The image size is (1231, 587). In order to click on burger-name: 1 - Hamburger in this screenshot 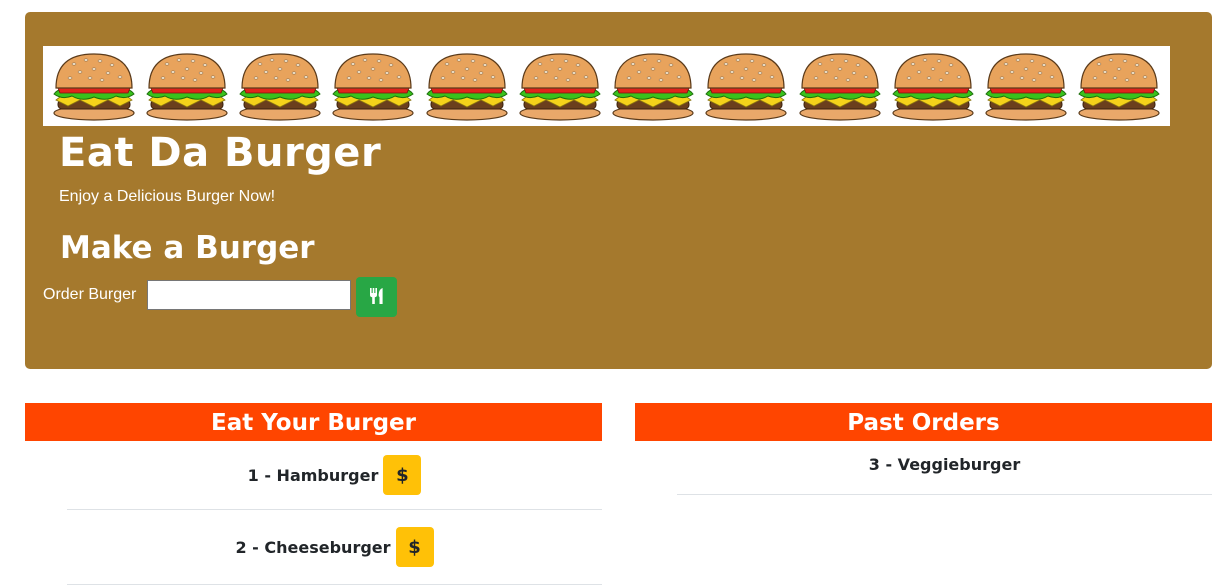, I will do `click(313, 475)`.